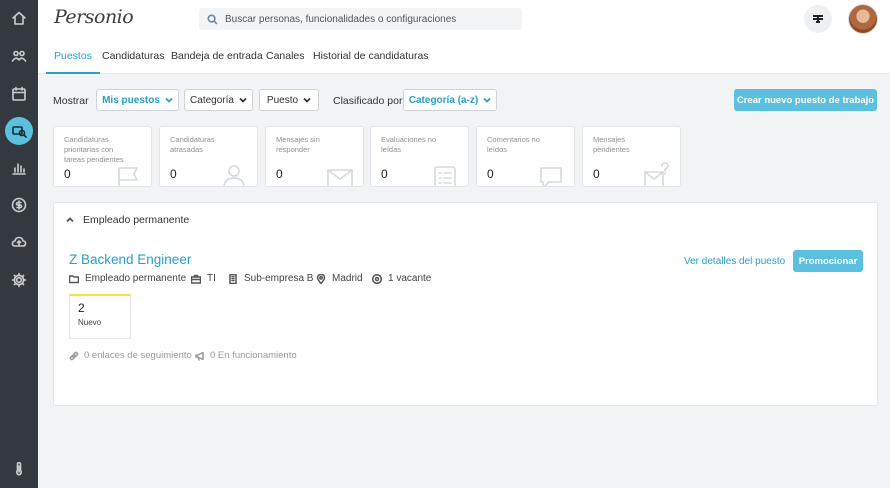 The image size is (890, 488). Describe the element at coordinates (340, 174) in the screenshot. I see `envelope-icon` at that location.